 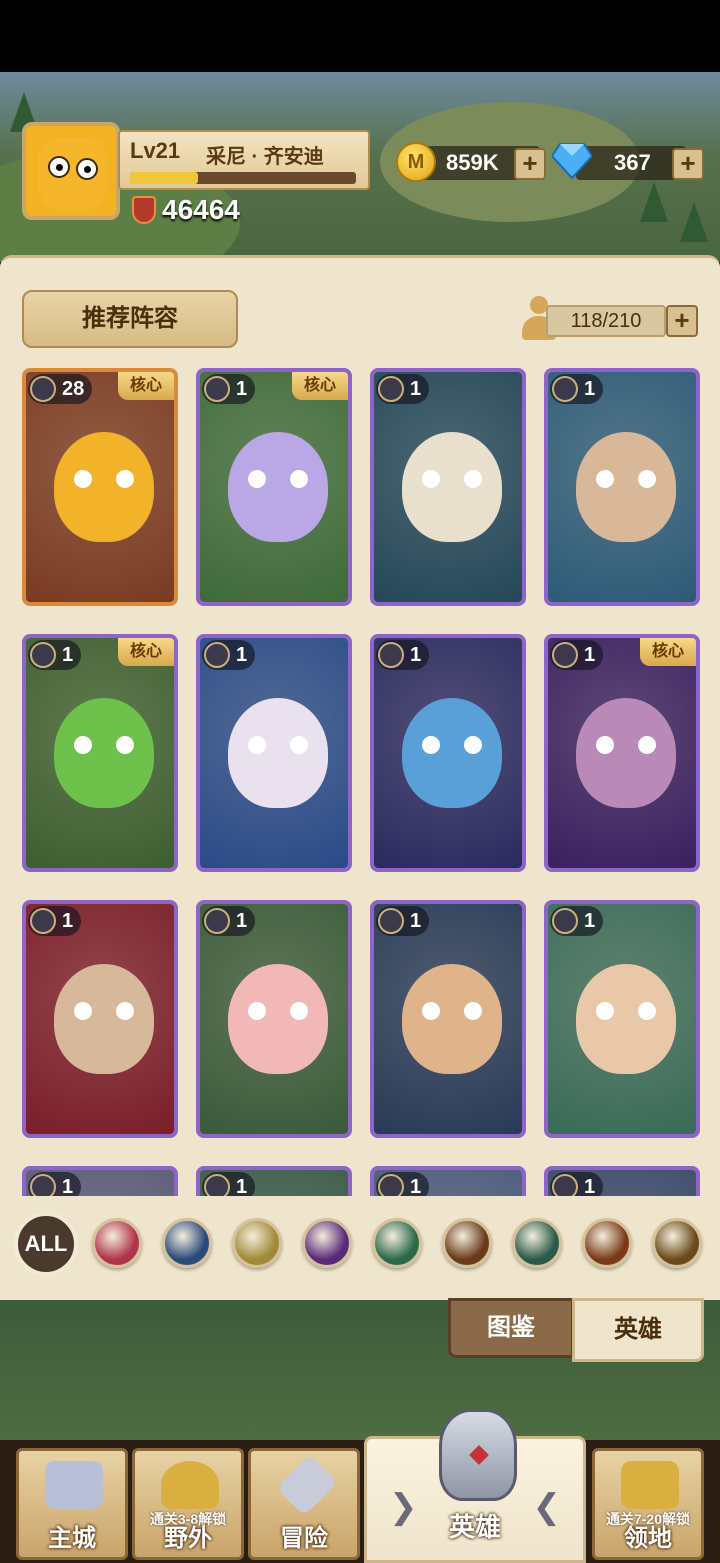 What do you see at coordinates (572, 161) in the screenshot?
I see `gem-icon` at bounding box center [572, 161].